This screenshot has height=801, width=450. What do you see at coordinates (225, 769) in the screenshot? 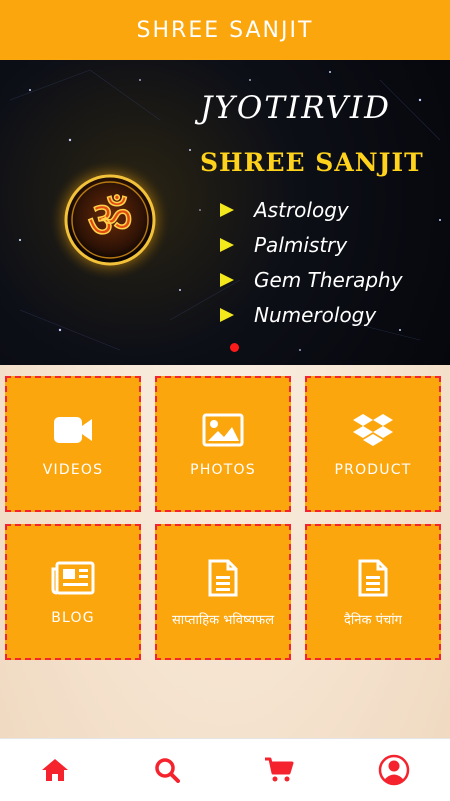
I see `bottom-navigation` at bounding box center [225, 769].